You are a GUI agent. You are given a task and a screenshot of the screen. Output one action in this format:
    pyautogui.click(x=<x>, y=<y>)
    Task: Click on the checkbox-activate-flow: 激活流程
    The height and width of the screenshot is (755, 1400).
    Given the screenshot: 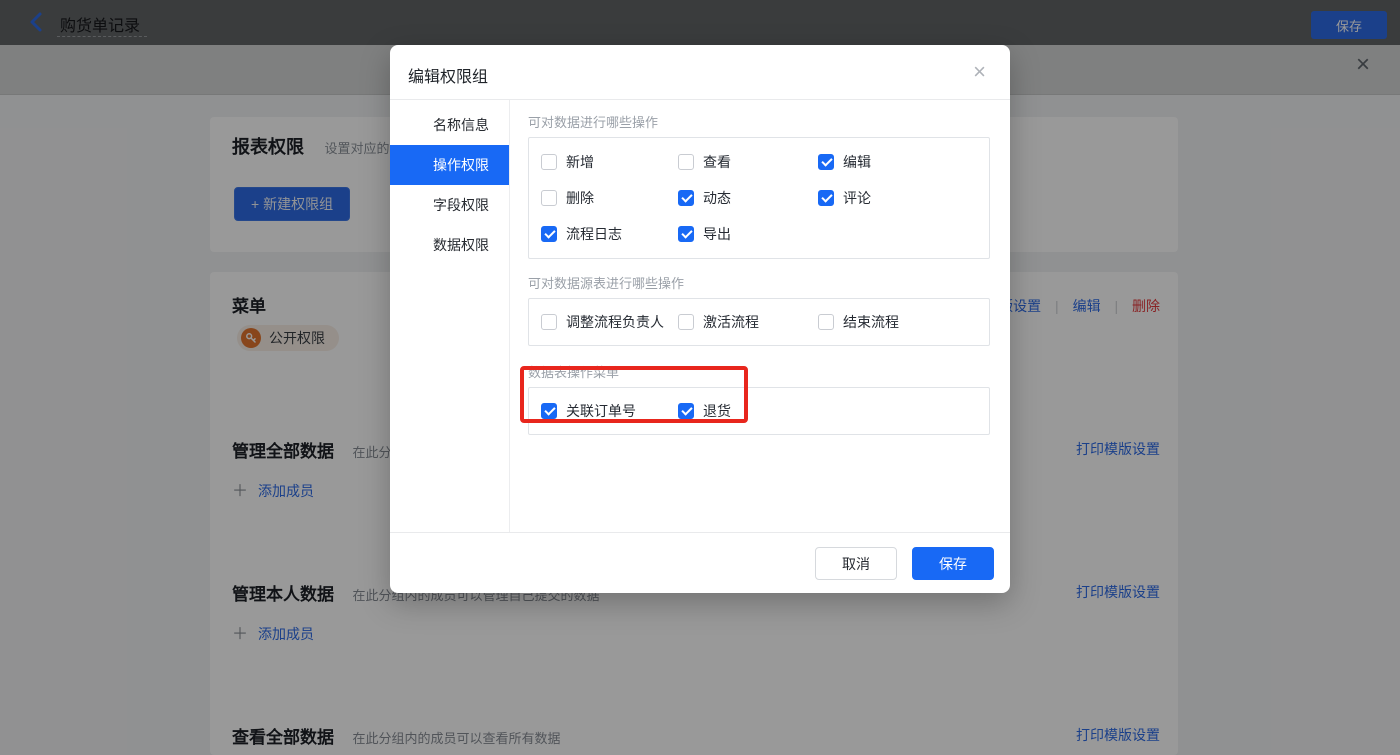 What is the action you would take?
    pyautogui.click(x=748, y=322)
    